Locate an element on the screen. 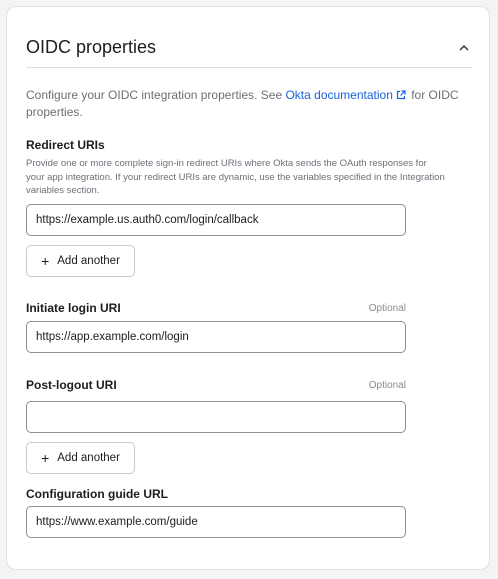  redirect-uri-input is located at coordinates (216, 220).